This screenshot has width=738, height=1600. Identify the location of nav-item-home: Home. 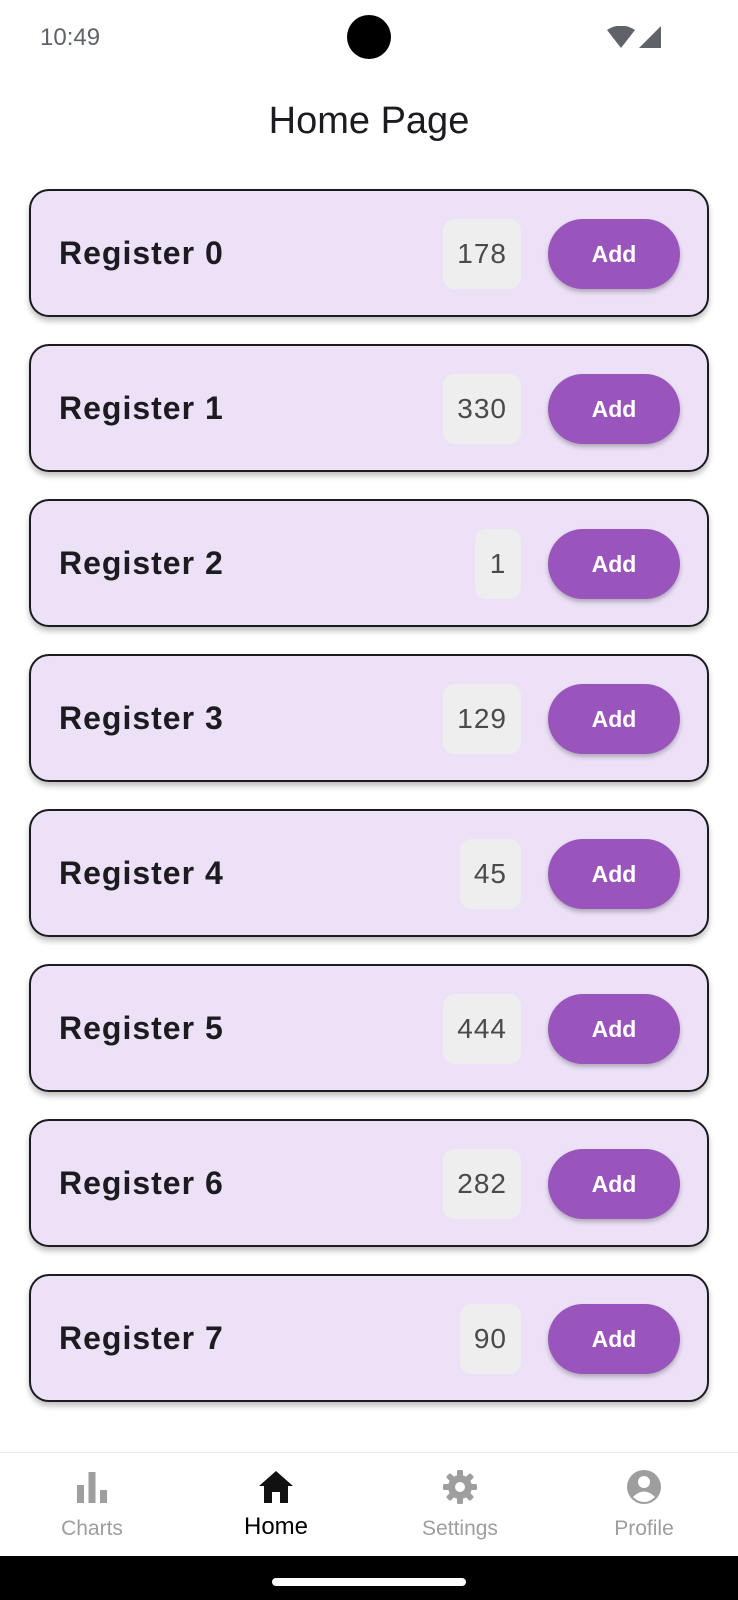
(276, 1505).